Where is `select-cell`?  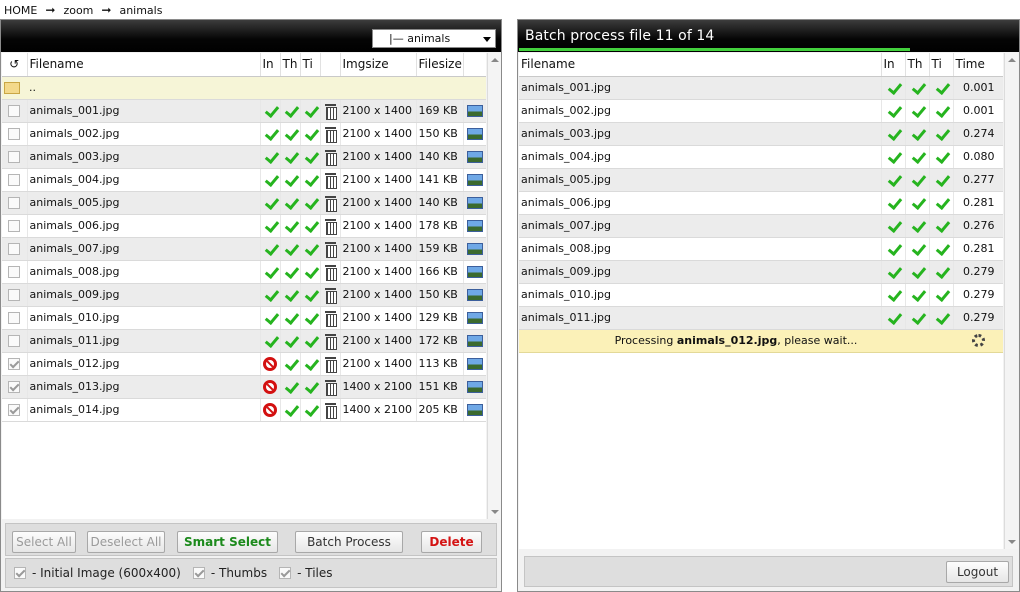 select-cell is located at coordinates (15, 318).